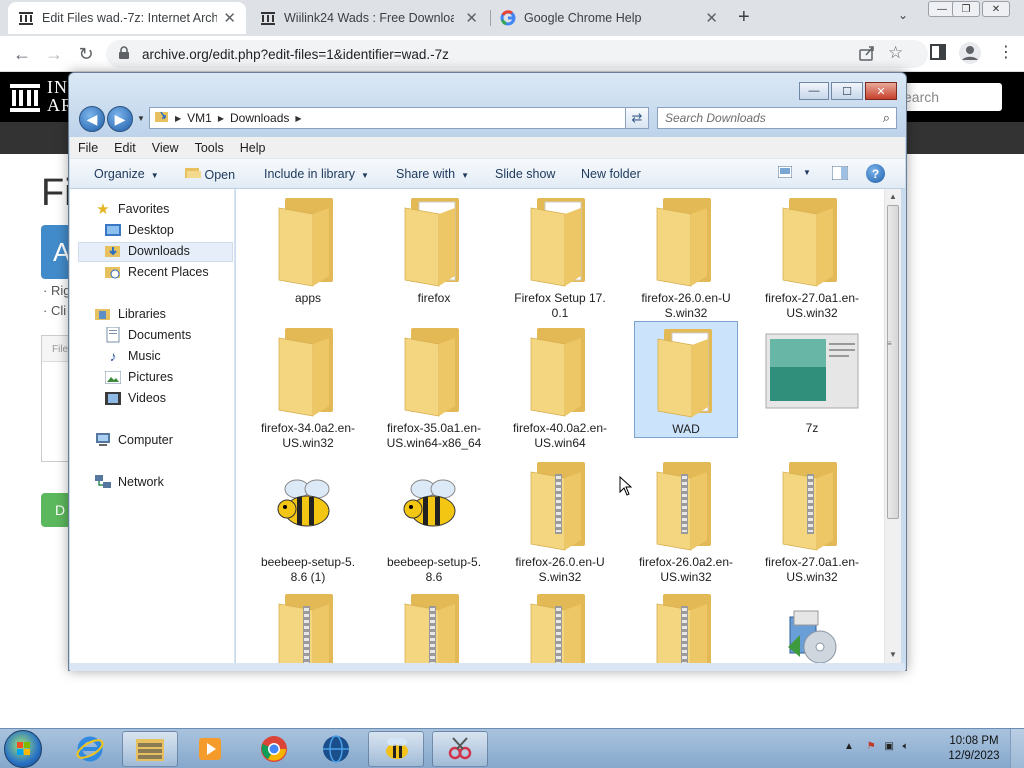 The width and height of the screenshot is (1024, 768). What do you see at coordinates (686, 520) in the screenshot?
I see `file-item: firefox-26.0a2.en-US.win32` at bounding box center [686, 520].